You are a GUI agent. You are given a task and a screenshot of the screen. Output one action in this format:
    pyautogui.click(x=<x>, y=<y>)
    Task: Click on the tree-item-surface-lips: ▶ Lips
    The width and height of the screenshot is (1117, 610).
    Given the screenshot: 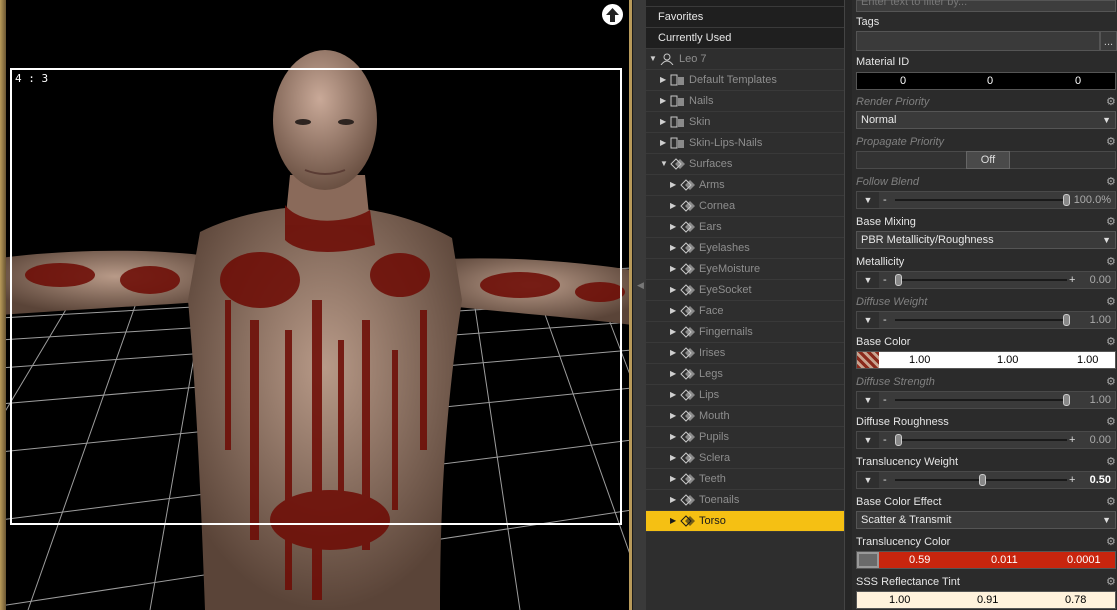 What is the action you would take?
    pyautogui.click(x=745, y=395)
    